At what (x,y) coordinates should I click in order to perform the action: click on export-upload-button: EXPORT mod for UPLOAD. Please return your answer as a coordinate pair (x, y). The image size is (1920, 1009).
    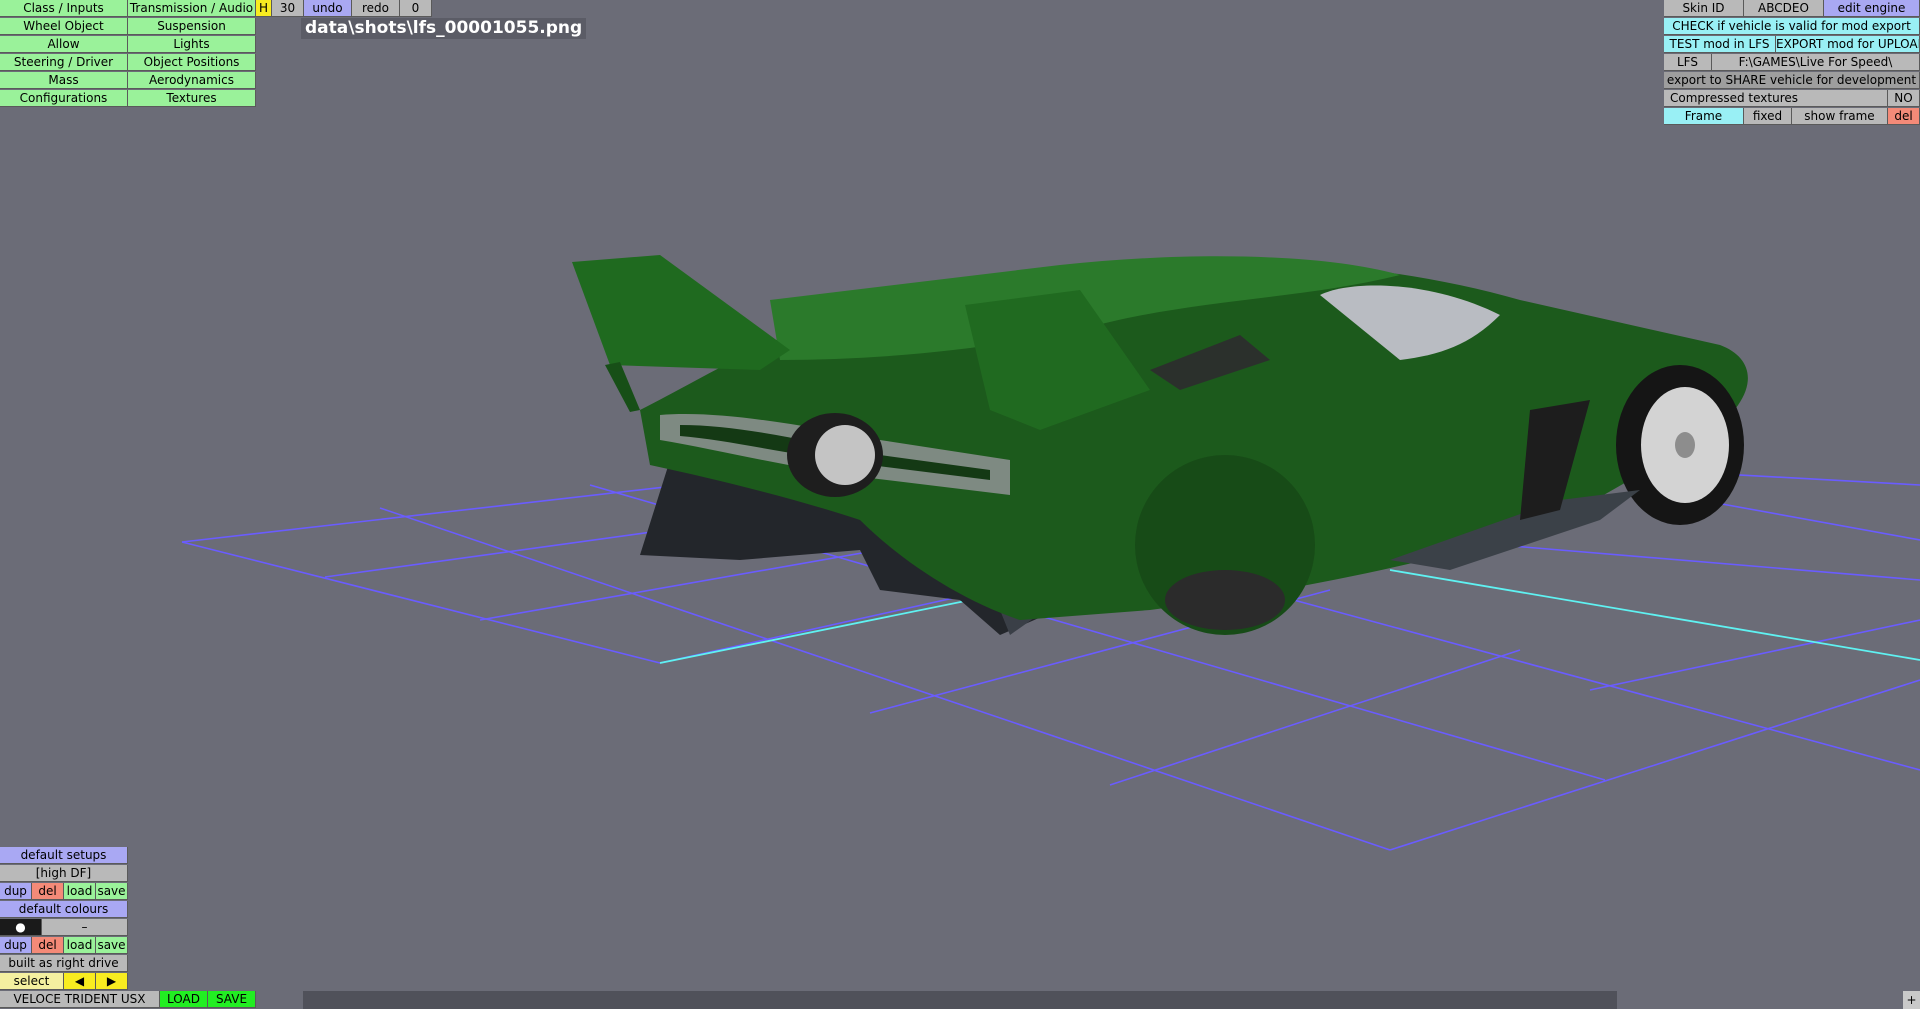
    Looking at the image, I should click on (1848, 44).